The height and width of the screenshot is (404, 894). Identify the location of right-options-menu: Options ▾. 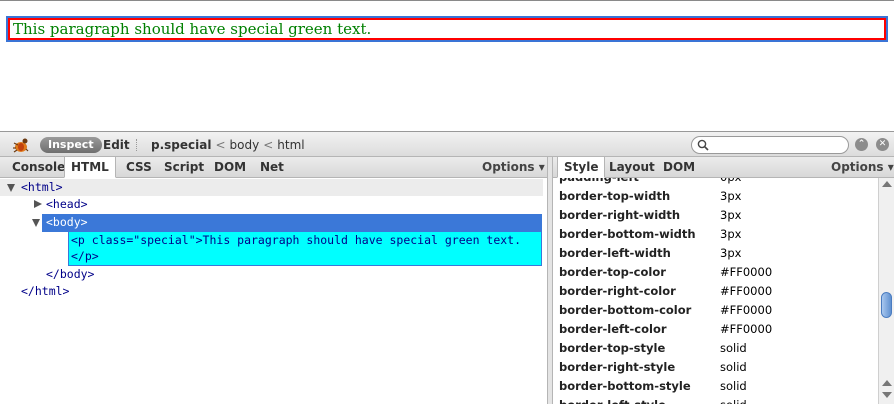
(862, 167).